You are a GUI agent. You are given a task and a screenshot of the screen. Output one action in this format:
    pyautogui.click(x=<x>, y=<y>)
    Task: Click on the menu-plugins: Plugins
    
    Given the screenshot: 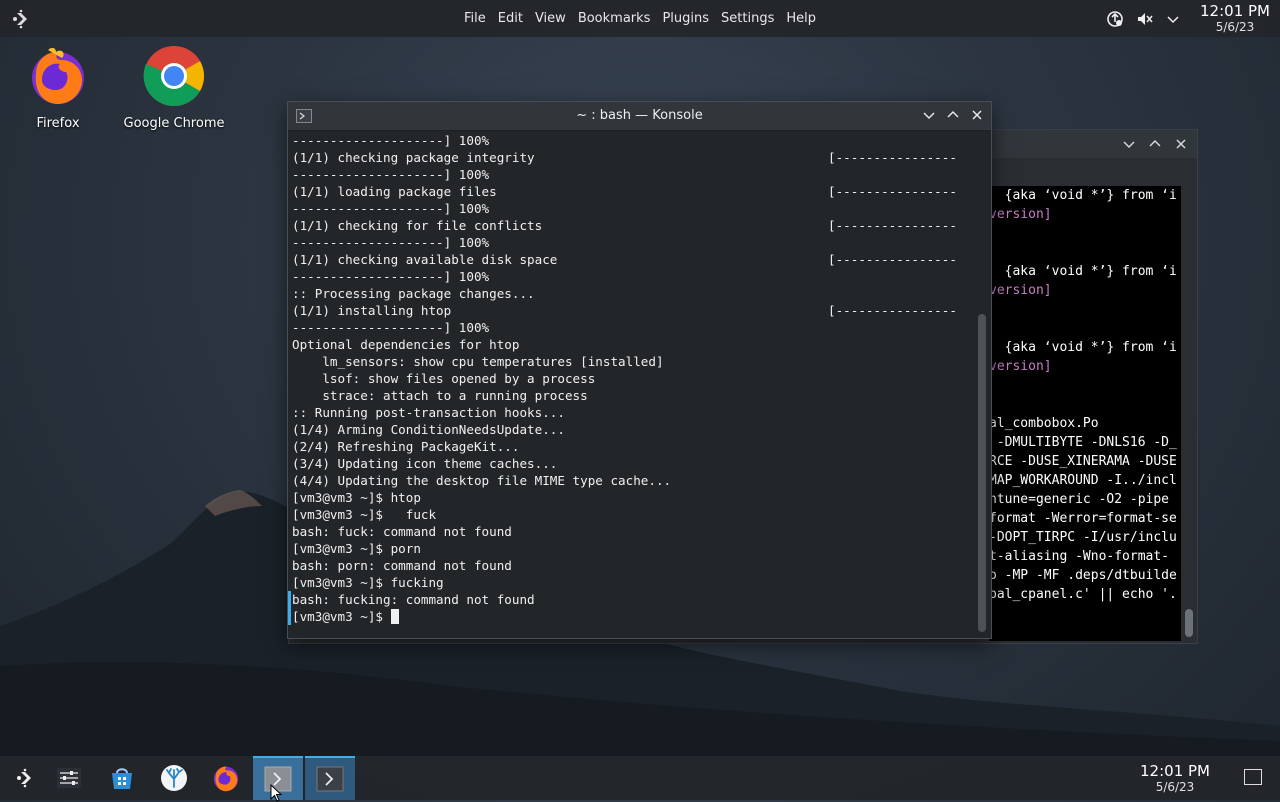 What is the action you would take?
    pyautogui.click(x=685, y=18)
    